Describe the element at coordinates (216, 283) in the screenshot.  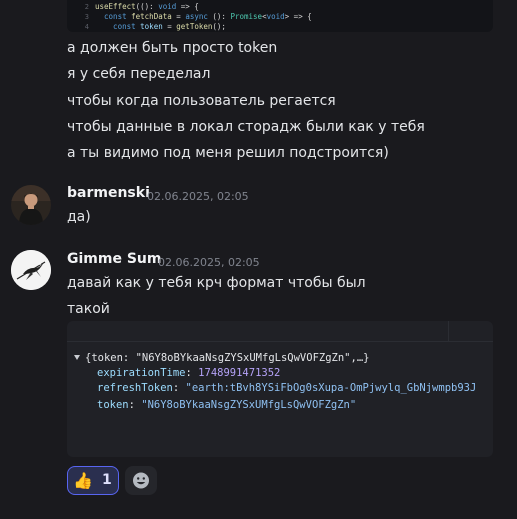
I see `message-line: давай как у тебя крч формат чтобы был` at that location.